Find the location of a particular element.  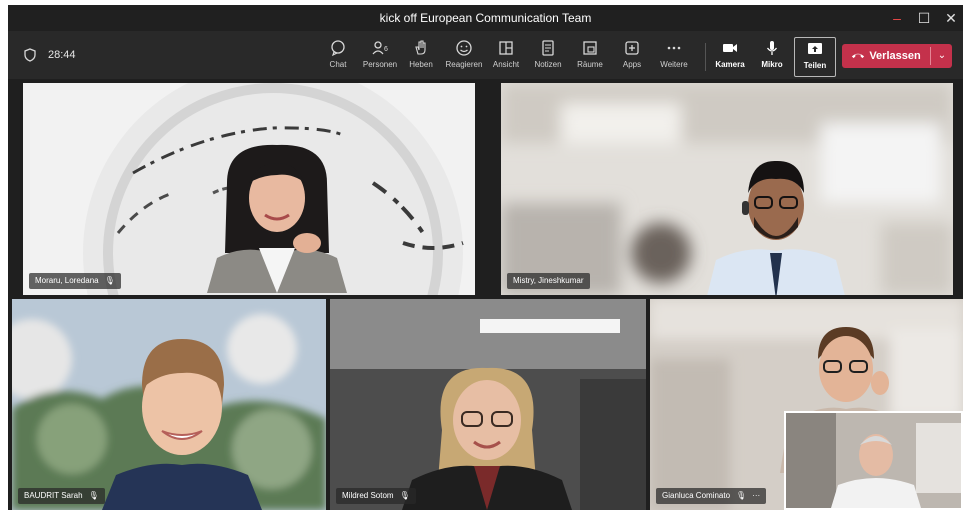

more-button: Weitere is located at coordinates (674, 58).